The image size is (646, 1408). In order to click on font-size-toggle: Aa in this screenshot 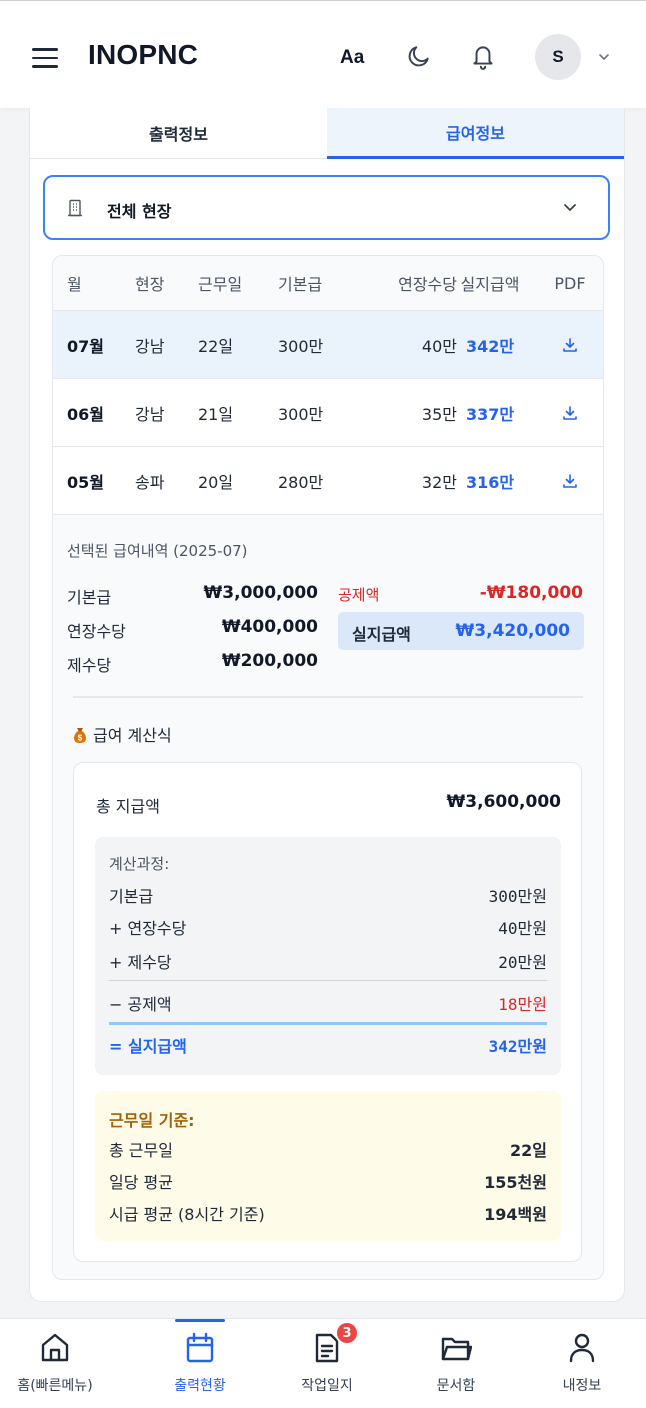, I will do `click(352, 58)`.